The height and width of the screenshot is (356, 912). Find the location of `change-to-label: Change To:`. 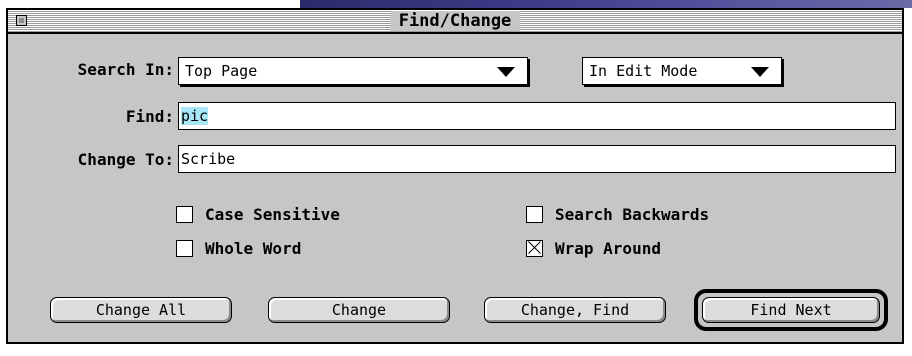

change-to-label: Change To: is located at coordinates (125, 159).